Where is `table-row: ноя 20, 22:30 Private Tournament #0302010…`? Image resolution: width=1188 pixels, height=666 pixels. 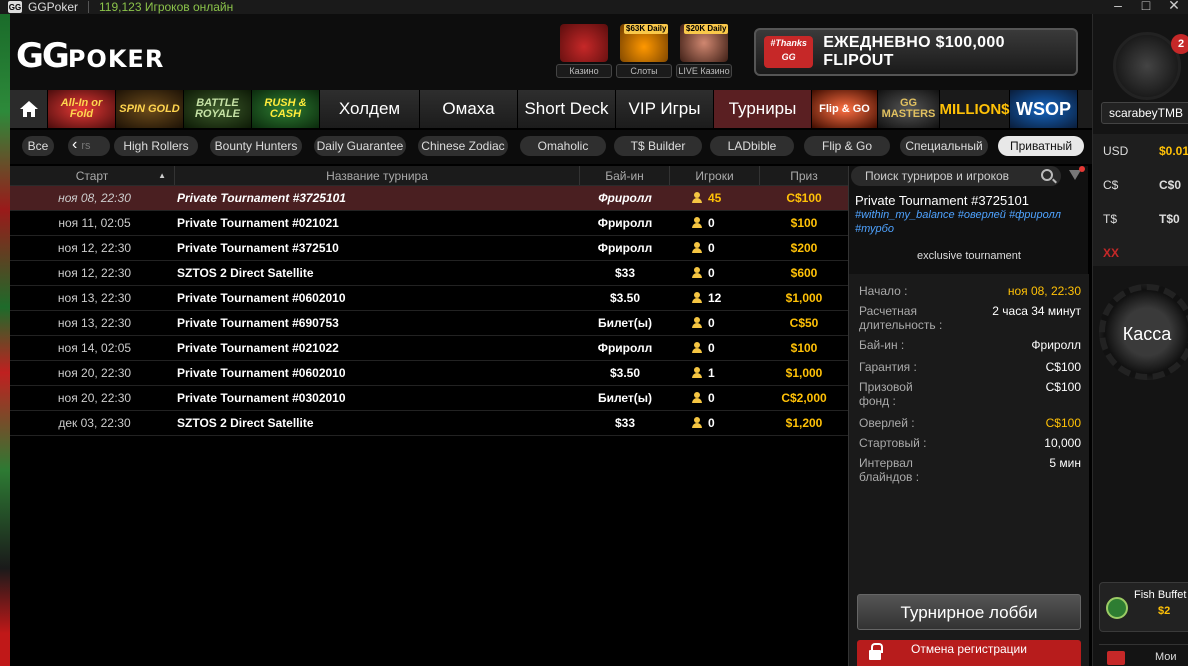 table-row: ноя 20, 22:30 Private Tournament #0302010… is located at coordinates (429, 398).